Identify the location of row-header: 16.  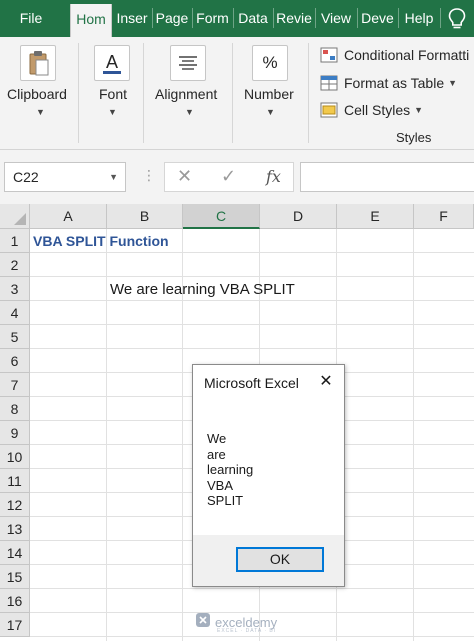
(15, 601).